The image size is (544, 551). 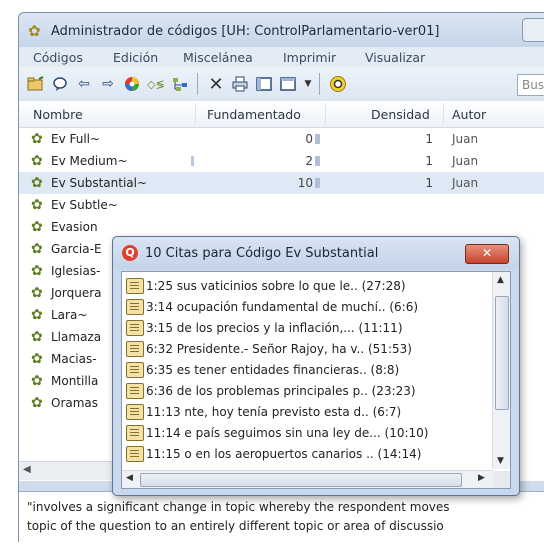 What do you see at coordinates (469, 114) in the screenshot?
I see `col-autor: Autor` at bounding box center [469, 114].